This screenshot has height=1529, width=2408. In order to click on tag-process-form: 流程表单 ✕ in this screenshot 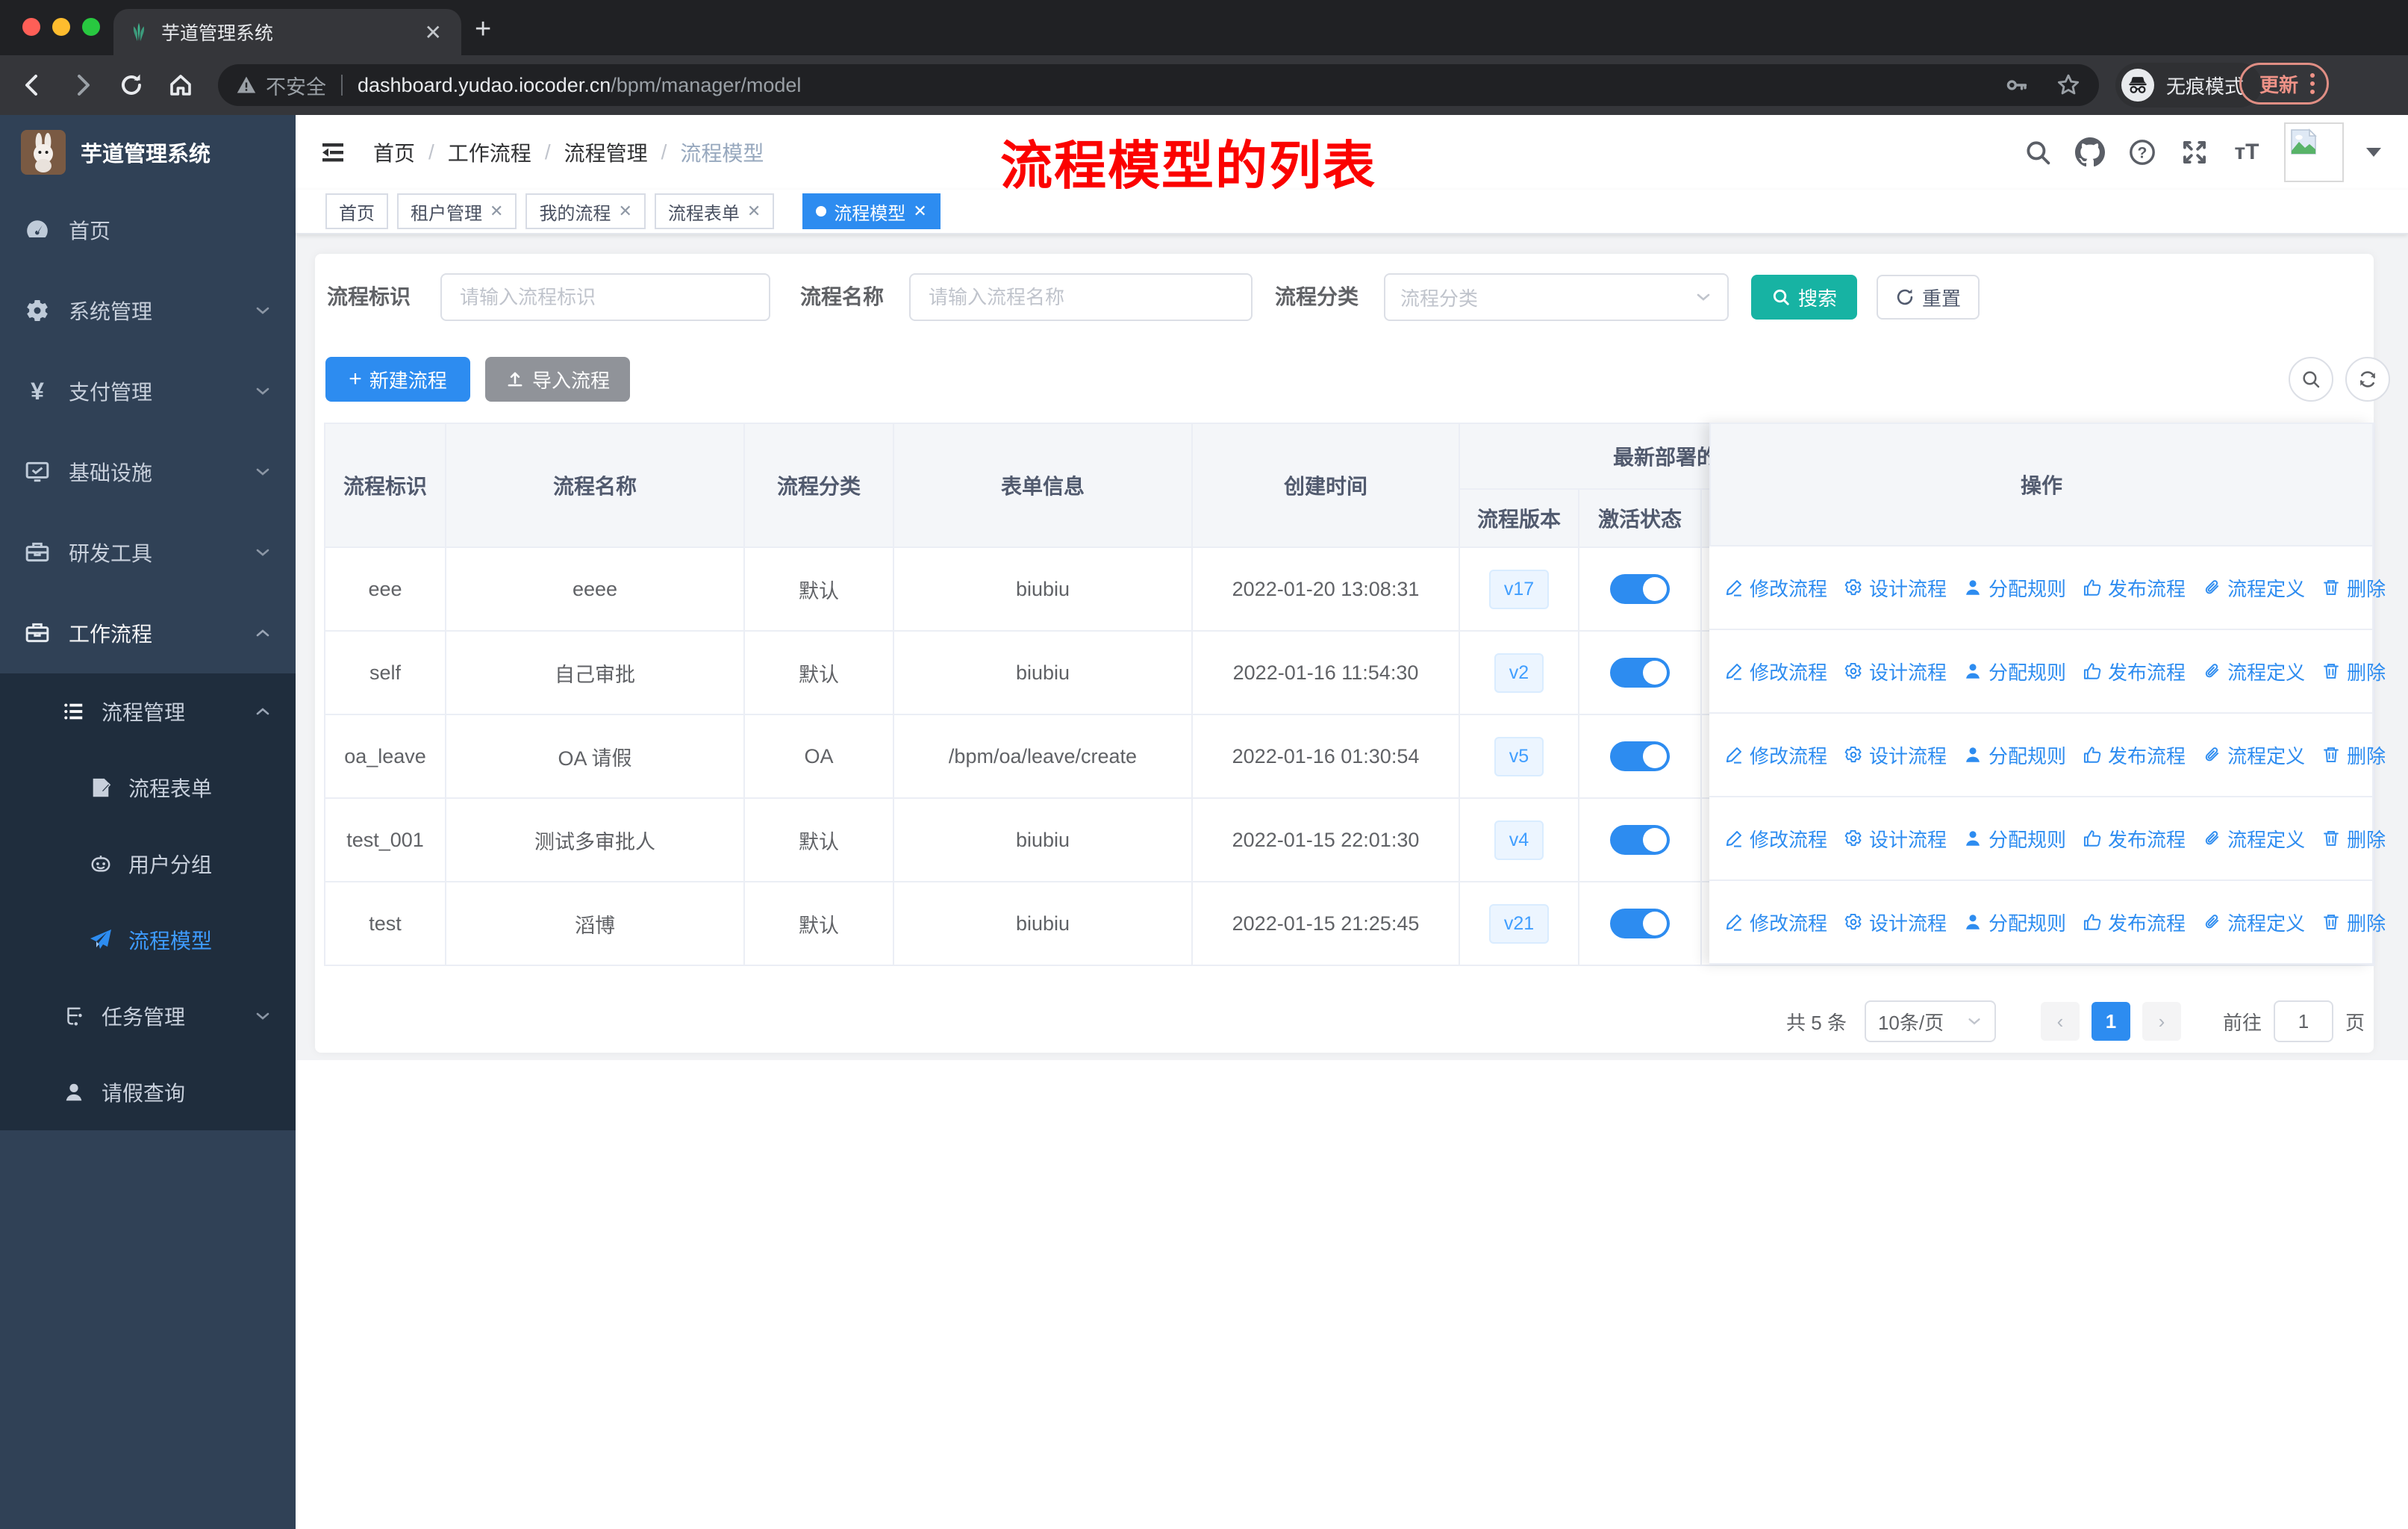, I will do `click(714, 211)`.